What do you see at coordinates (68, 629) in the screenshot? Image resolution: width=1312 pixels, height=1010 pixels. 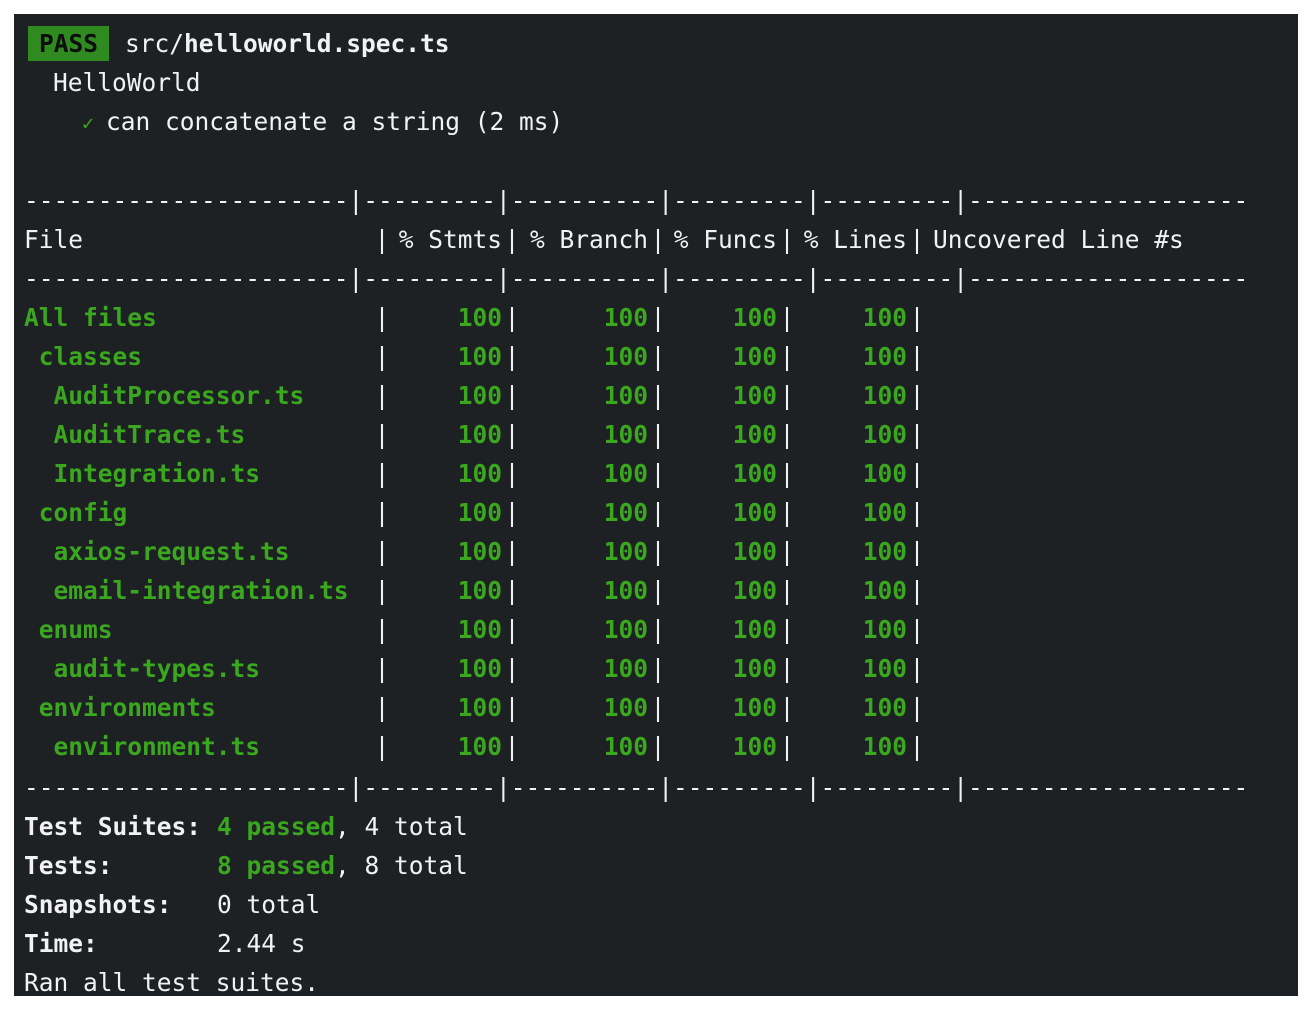 I see `row-file: enums` at bounding box center [68, 629].